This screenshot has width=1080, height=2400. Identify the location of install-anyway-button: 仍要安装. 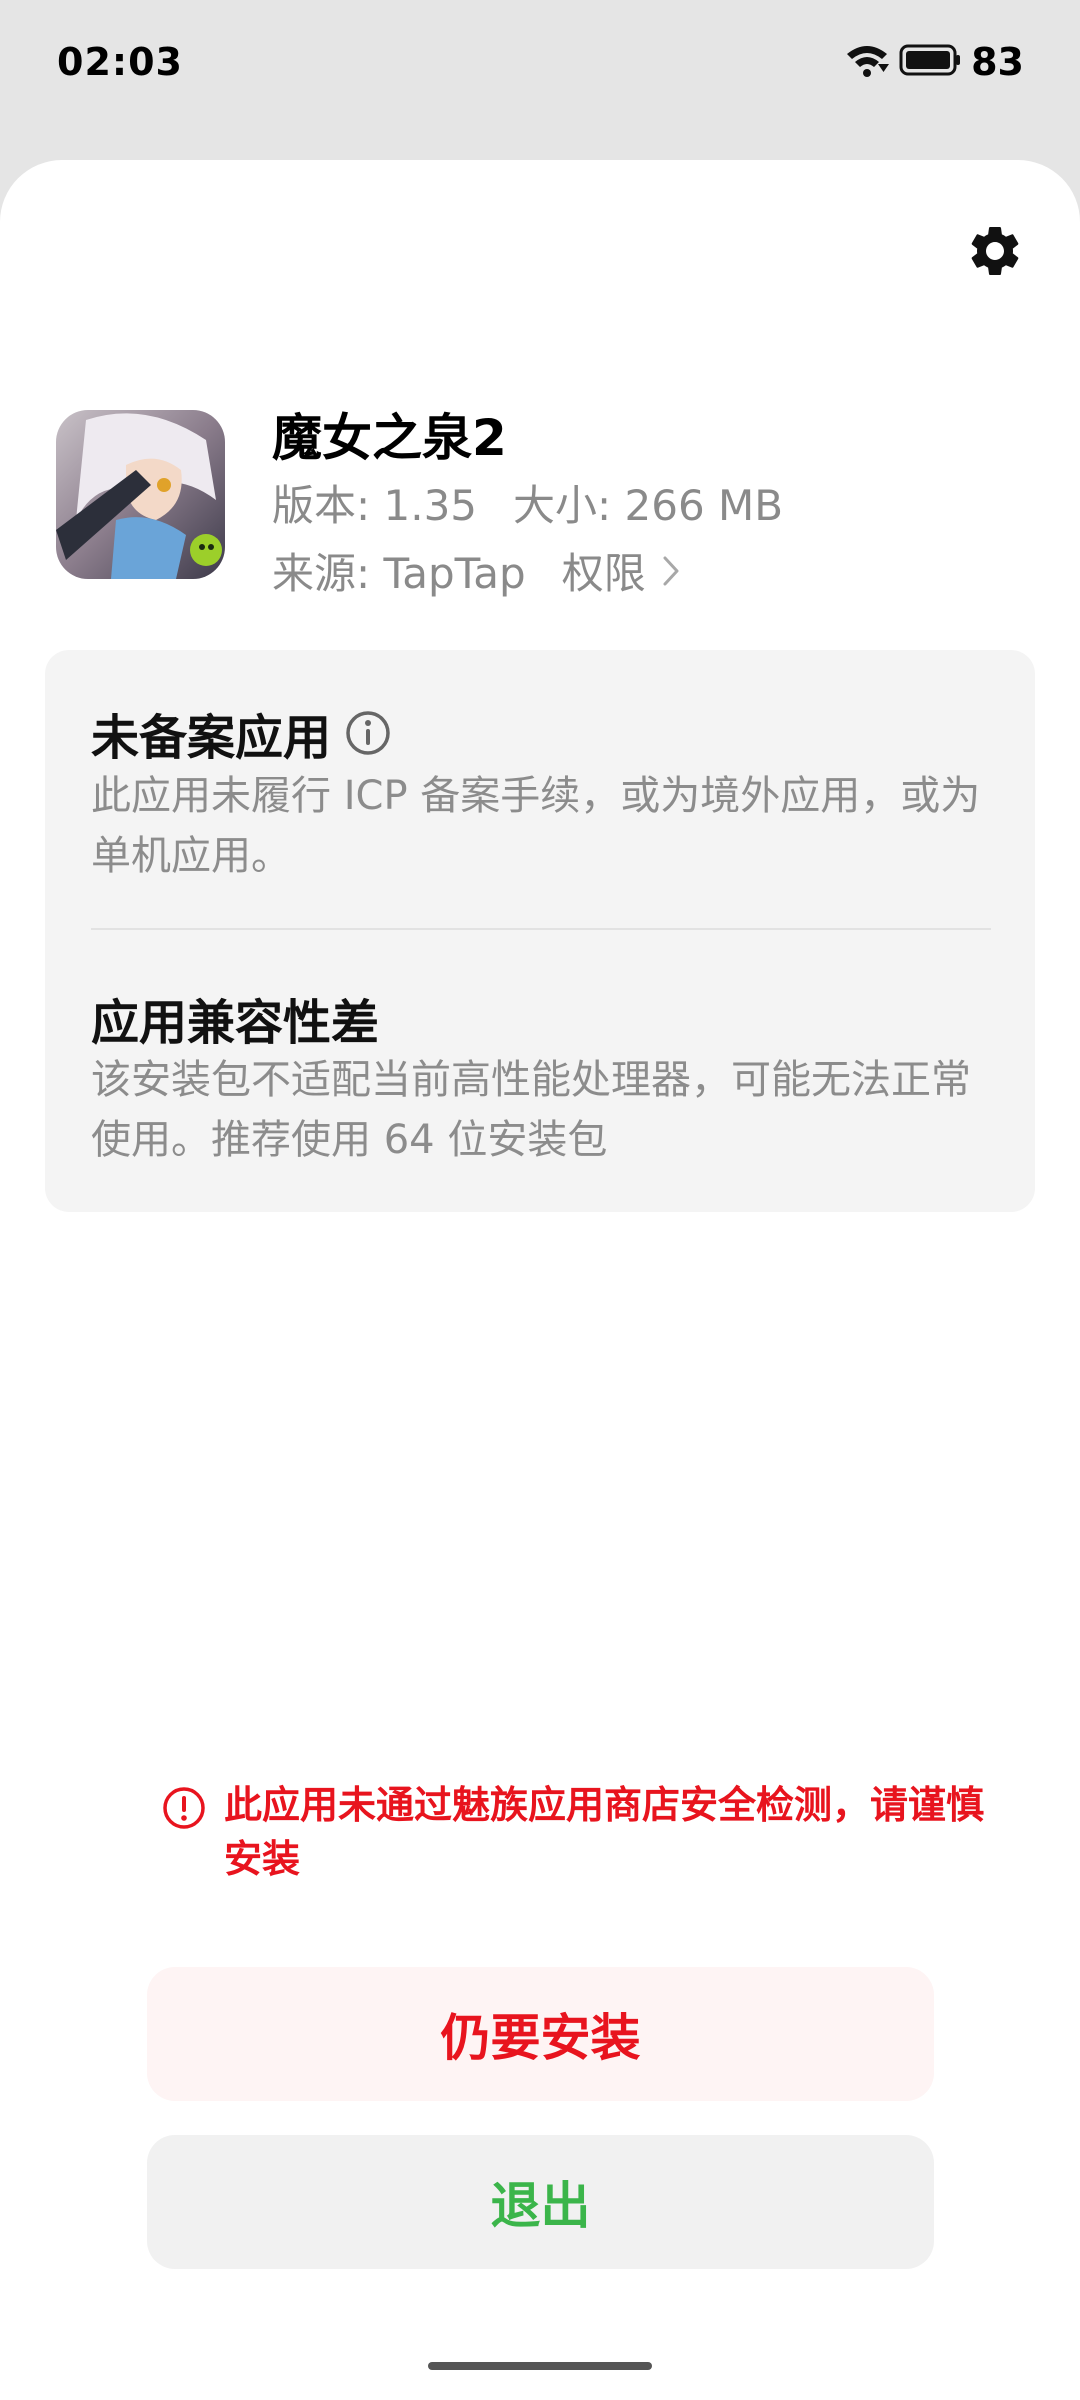
(540, 2034).